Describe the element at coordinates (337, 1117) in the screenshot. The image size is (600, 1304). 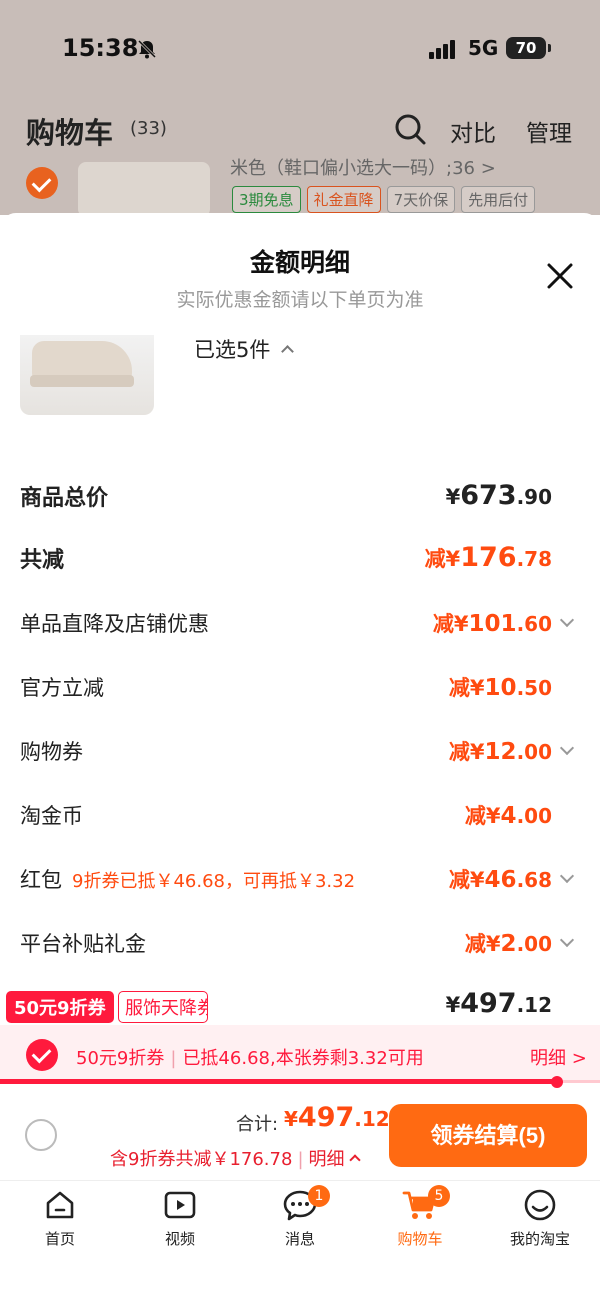
I see `total-amount: ¥497.12` at that location.